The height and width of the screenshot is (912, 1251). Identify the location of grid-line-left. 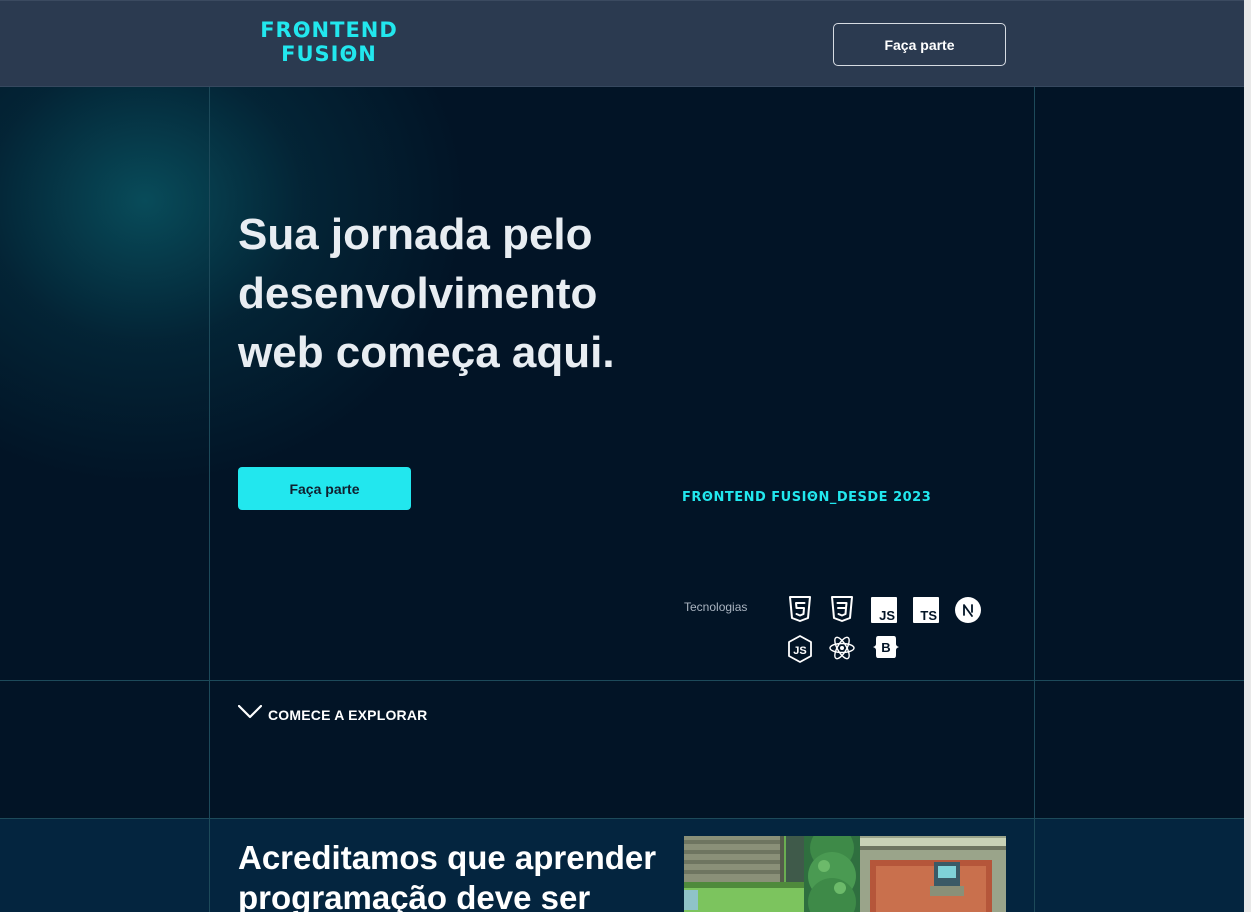
(209, 499).